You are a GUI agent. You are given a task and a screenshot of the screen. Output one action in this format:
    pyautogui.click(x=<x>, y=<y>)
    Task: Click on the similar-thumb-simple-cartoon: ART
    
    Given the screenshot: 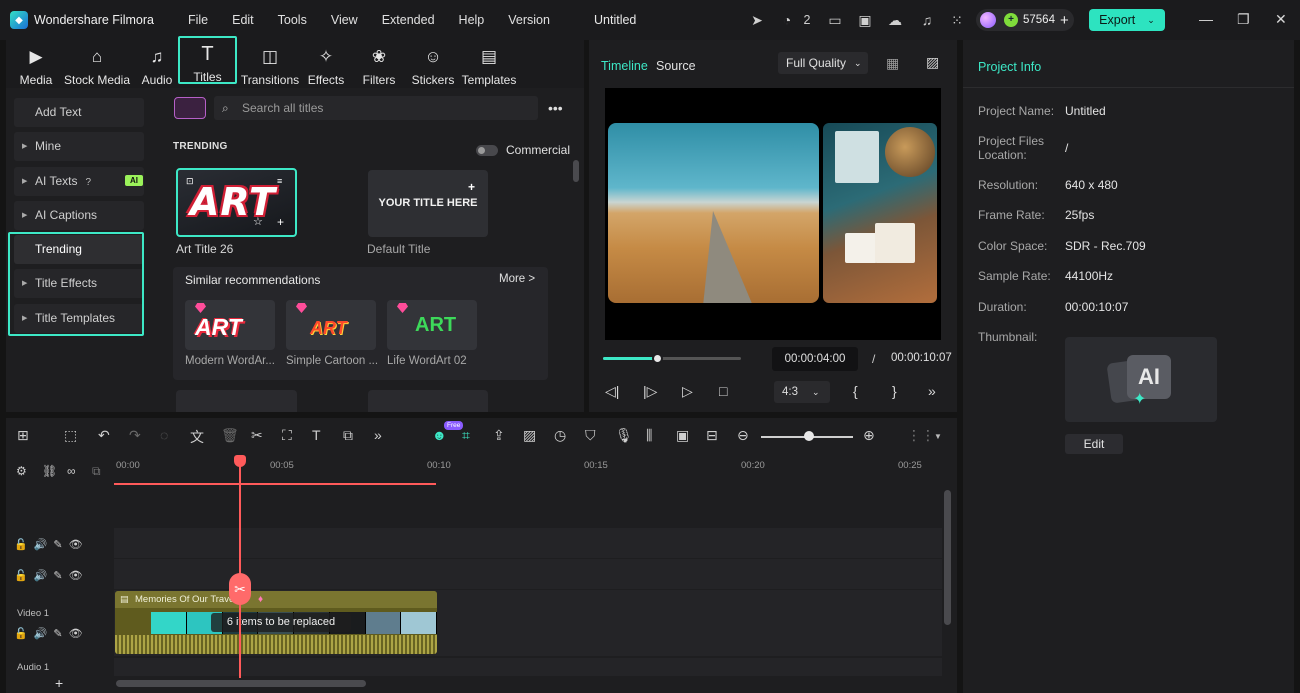 What is the action you would take?
    pyautogui.click(x=331, y=325)
    